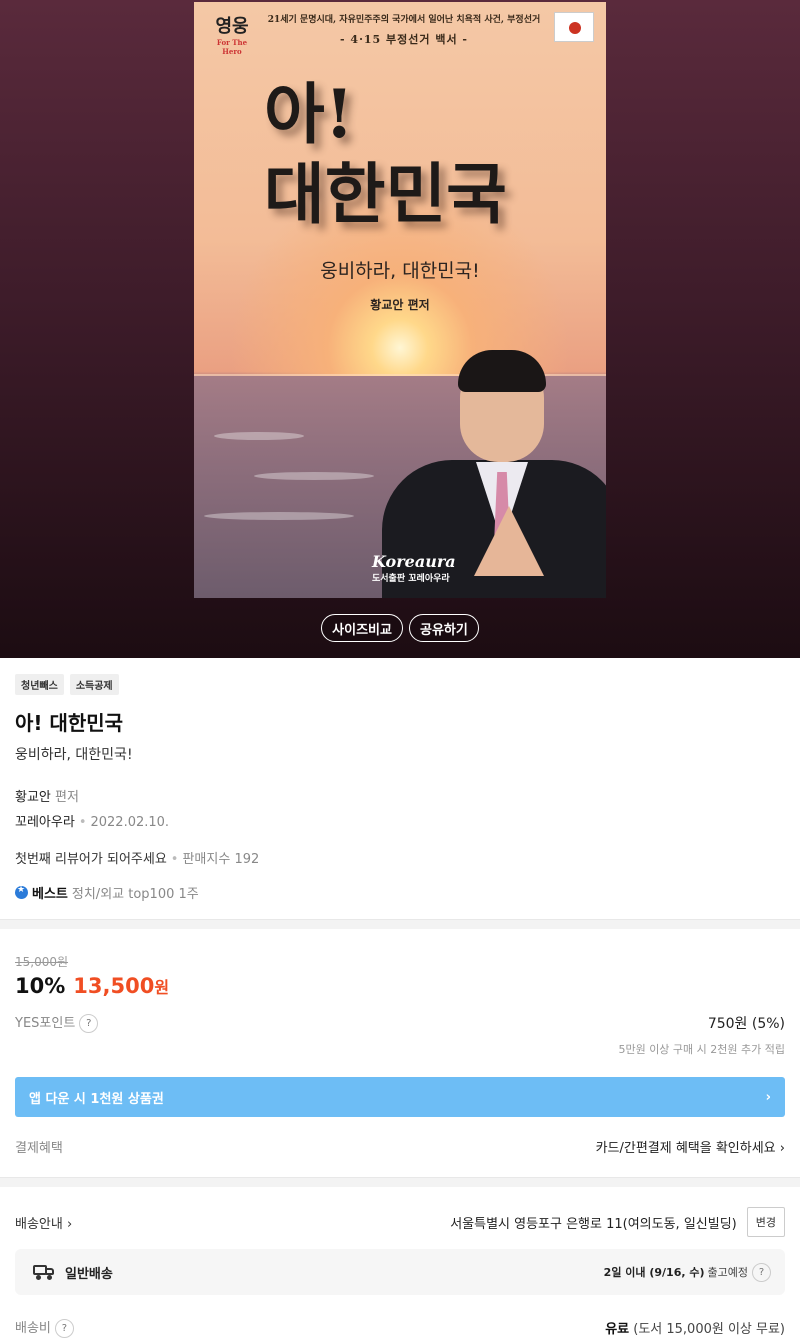  What do you see at coordinates (40, 986) in the screenshot?
I see `discount-rate: 10%` at bounding box center [40, 986].